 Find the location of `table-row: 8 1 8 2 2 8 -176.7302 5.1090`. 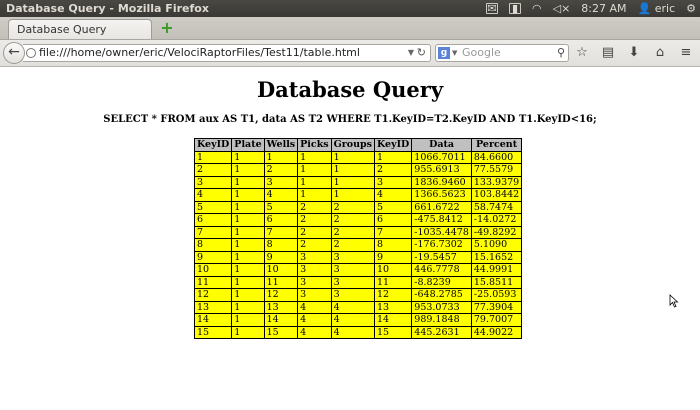

table-row: 8 1 8 2 2 8 -176.7302 5.1090 is located at coordinates (358, 245).